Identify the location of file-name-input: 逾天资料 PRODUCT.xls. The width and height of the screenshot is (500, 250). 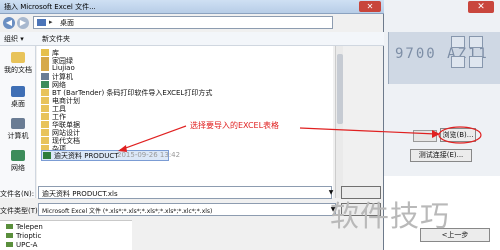
(185, 192).